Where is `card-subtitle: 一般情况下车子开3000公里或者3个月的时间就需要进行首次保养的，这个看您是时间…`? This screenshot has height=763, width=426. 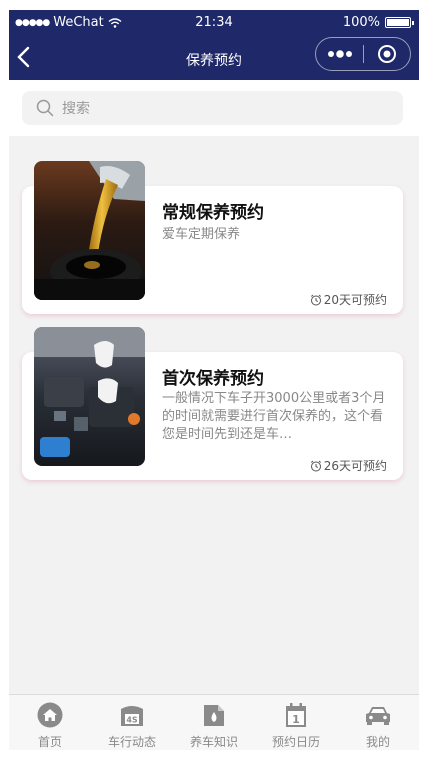 card-subtitle: 一般情况下车子开3000公里或者3个月的时间就需要进行首次保养的，这个看您是时间… is located at coordinates (274, 416).